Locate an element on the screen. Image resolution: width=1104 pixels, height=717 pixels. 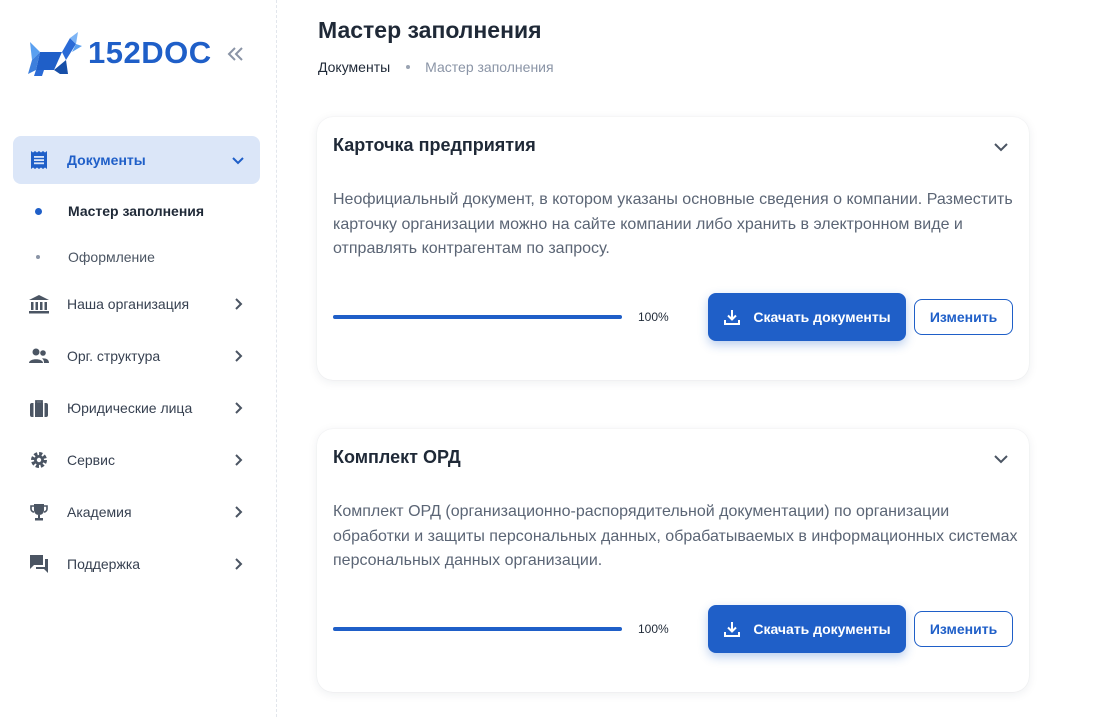
page-title: Мастер заполнения is located at coordinates (430, 30).